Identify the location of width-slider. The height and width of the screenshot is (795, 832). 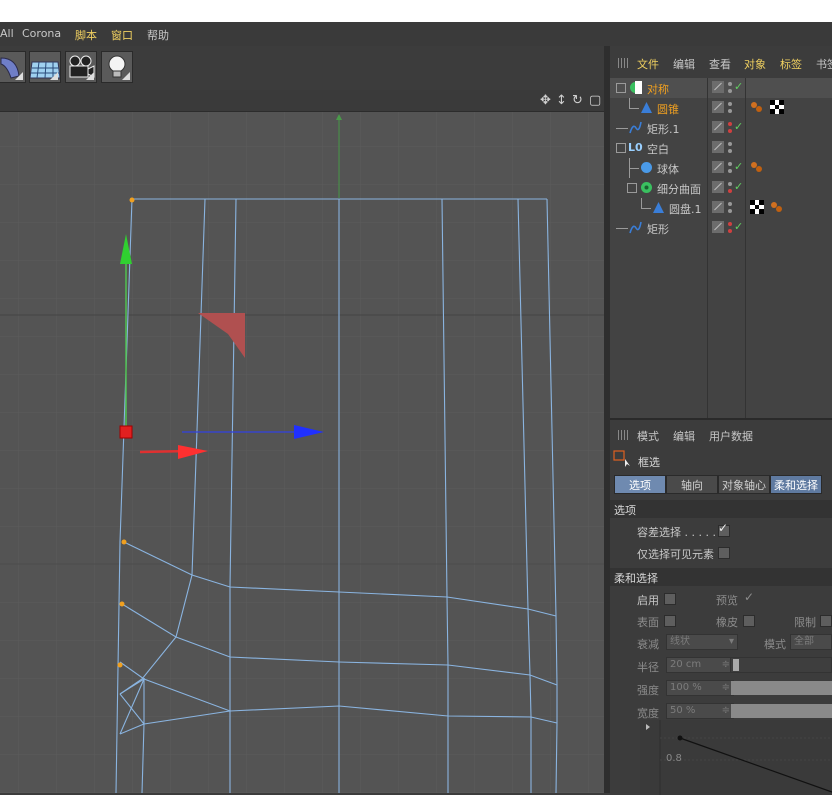
(781, 711).